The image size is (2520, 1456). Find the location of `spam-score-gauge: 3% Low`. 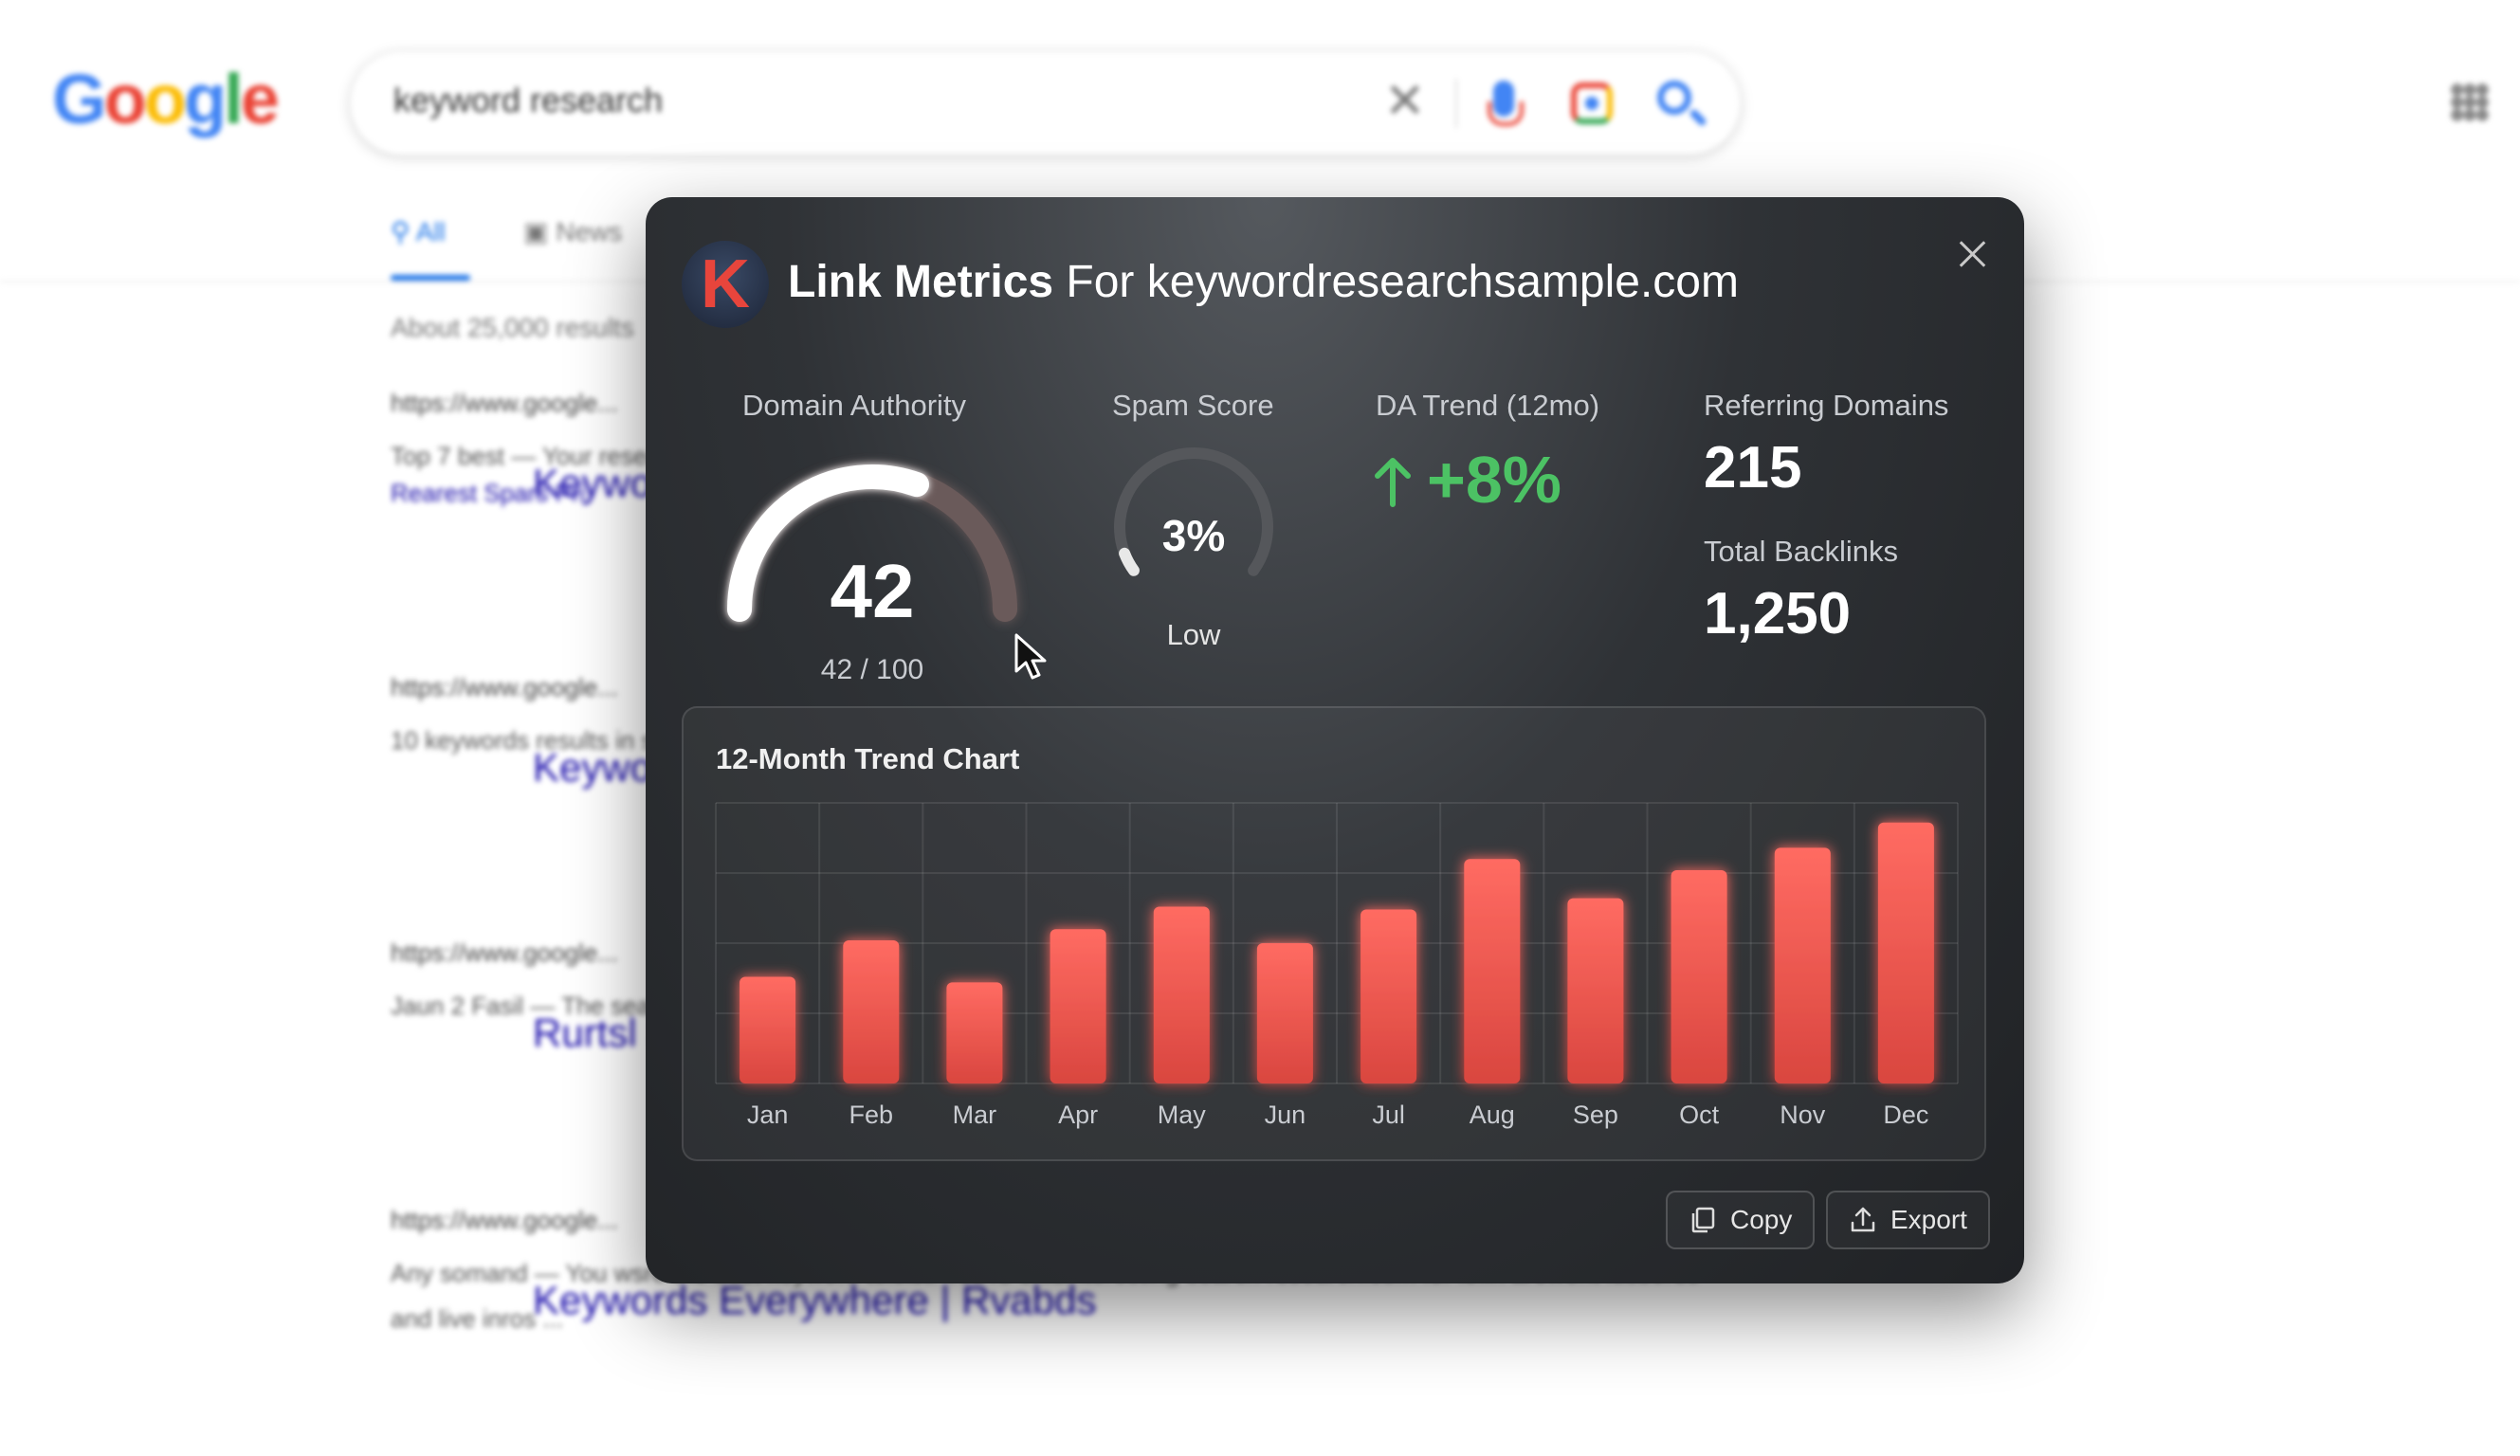

spam-score-gauge: 3% Low is located at coordinates (1193, 555).